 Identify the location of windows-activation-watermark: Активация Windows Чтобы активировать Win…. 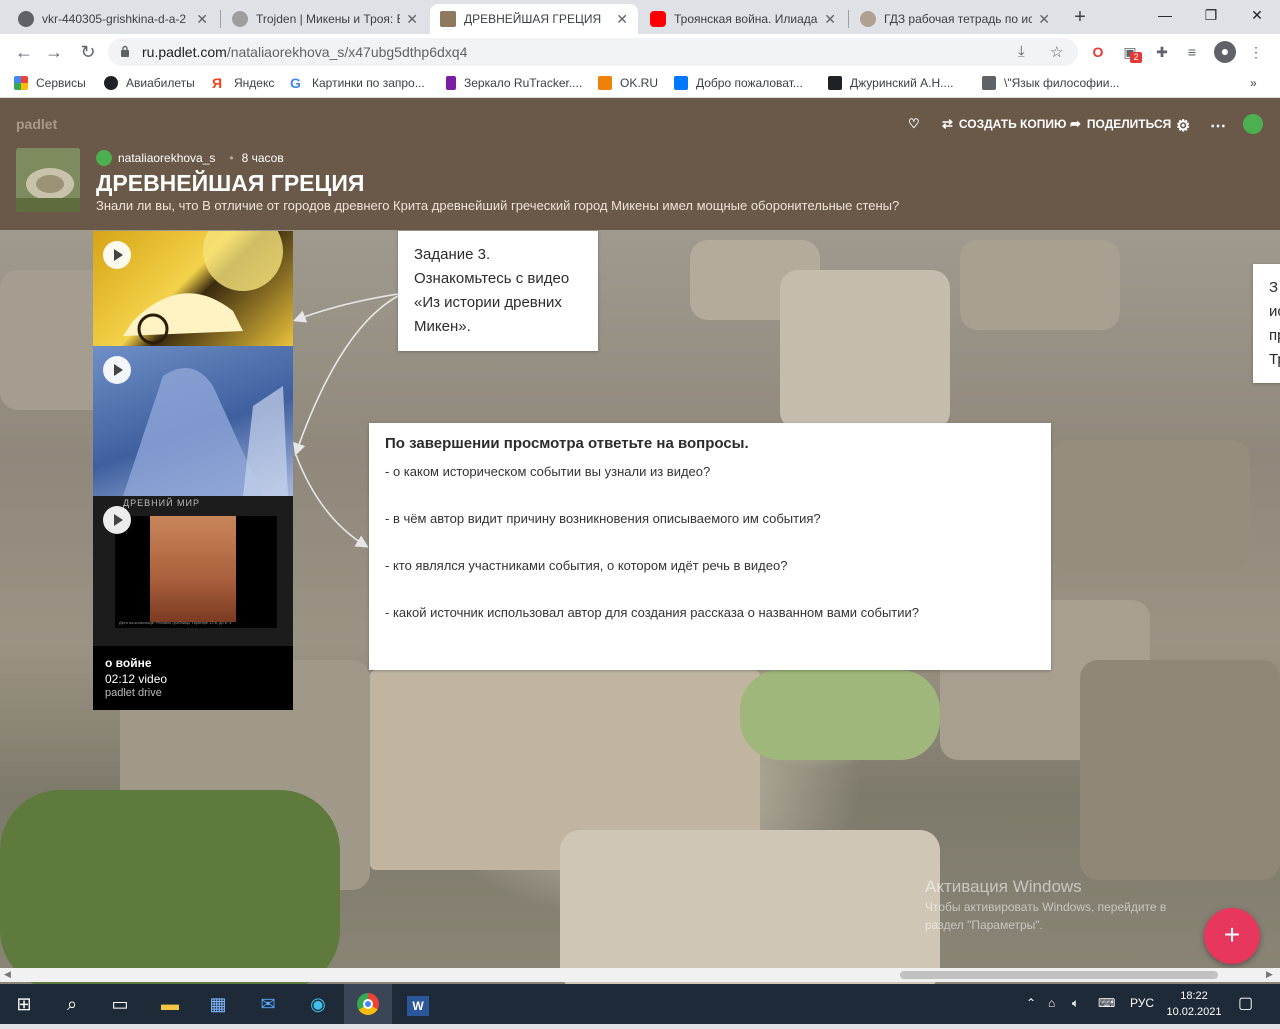
(1045, 905).